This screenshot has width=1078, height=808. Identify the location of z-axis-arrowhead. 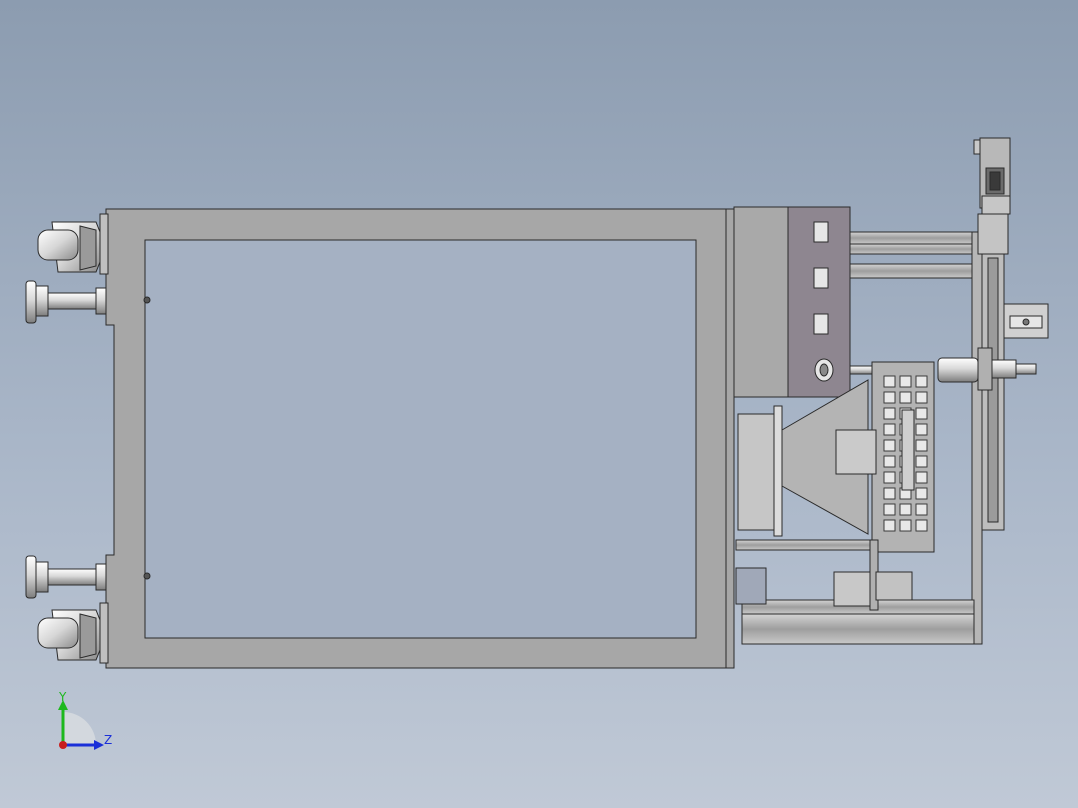
(99, 745).